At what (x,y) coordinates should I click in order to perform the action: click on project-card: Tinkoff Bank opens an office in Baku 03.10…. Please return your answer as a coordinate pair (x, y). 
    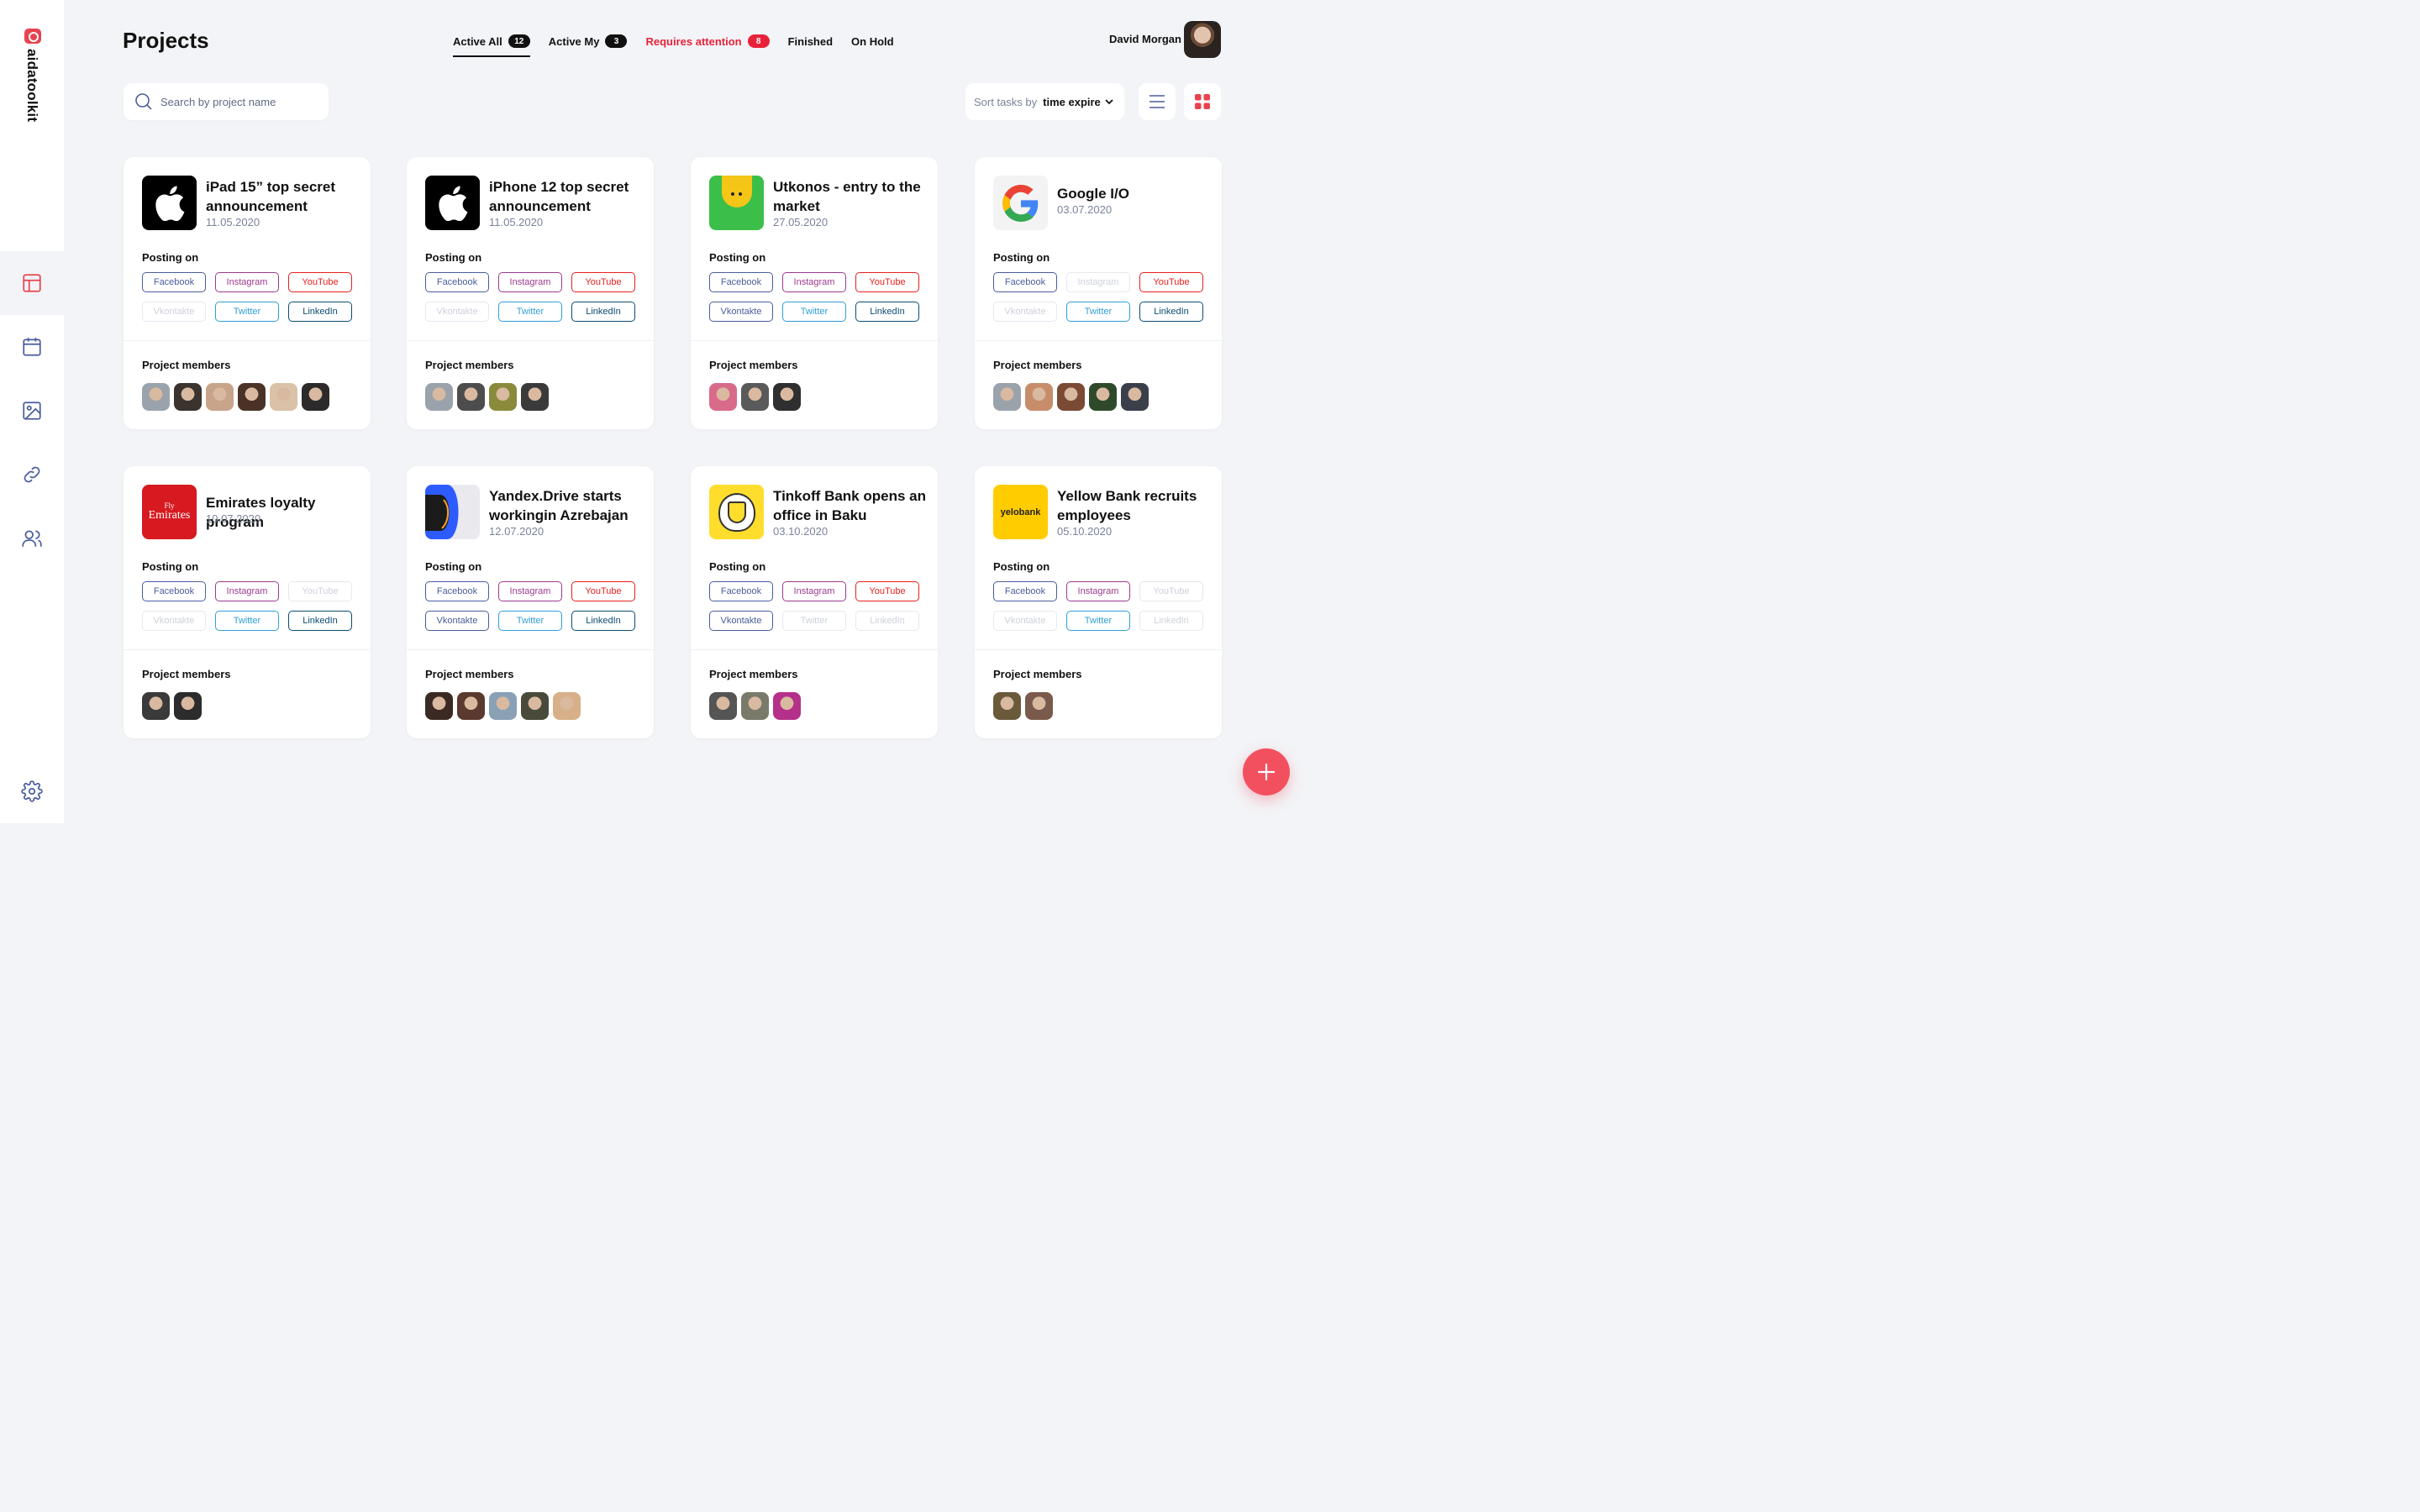
    Looking at the image, I should click on (814, 602).